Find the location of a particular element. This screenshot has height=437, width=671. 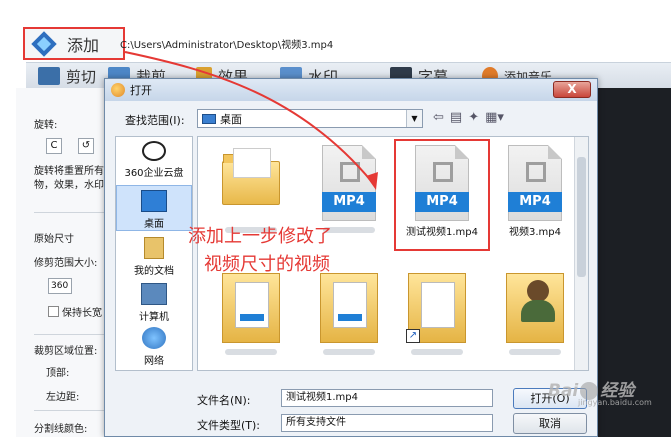

list-item-shortcut-folder: ↗ is located at coordinates (437, 311).